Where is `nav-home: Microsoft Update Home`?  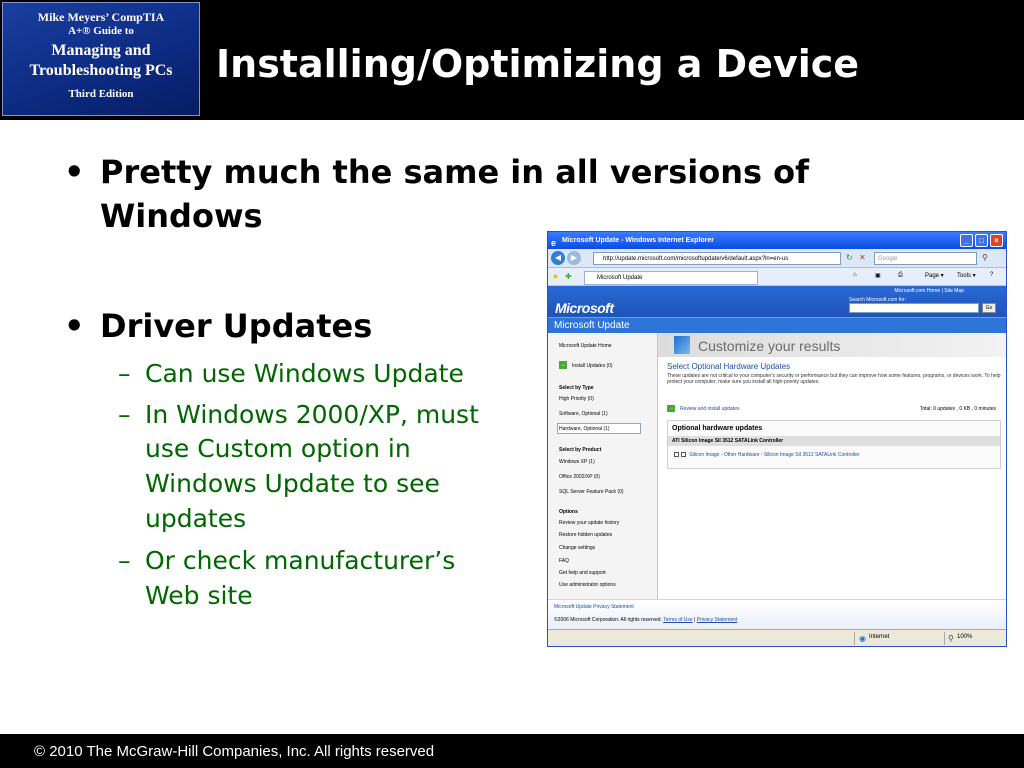
nav-home: Microsoft Update Home is located at coordinates (585, 346).